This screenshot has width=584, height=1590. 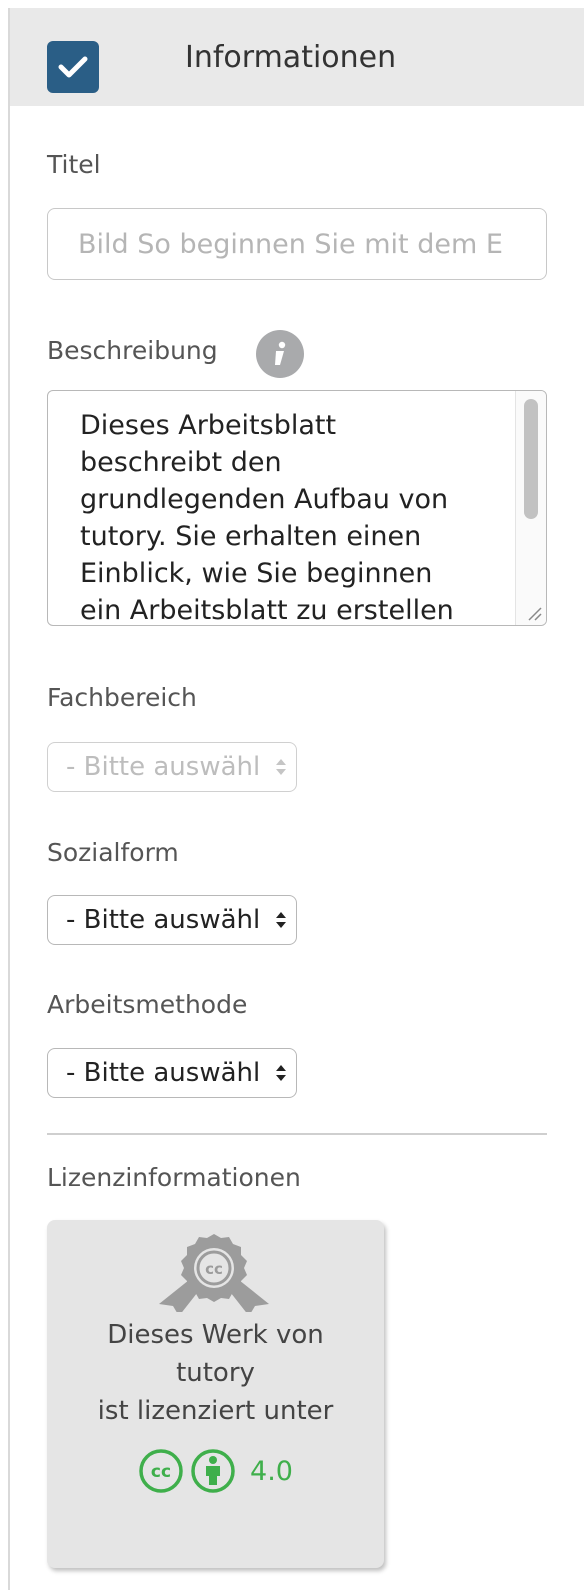 I want to click on info-icon, so click(x=280, y=354).